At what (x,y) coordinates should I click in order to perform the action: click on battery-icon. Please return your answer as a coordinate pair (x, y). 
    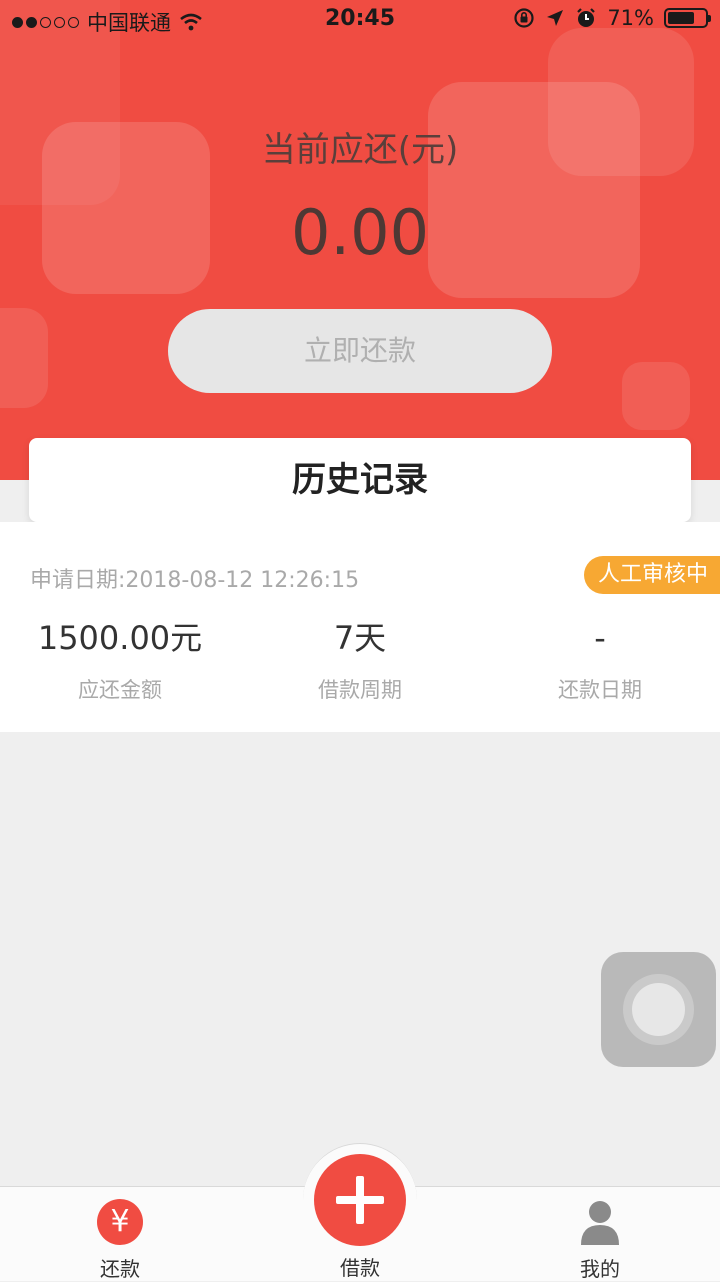
    Looking at the image, I should click on (687, 18).